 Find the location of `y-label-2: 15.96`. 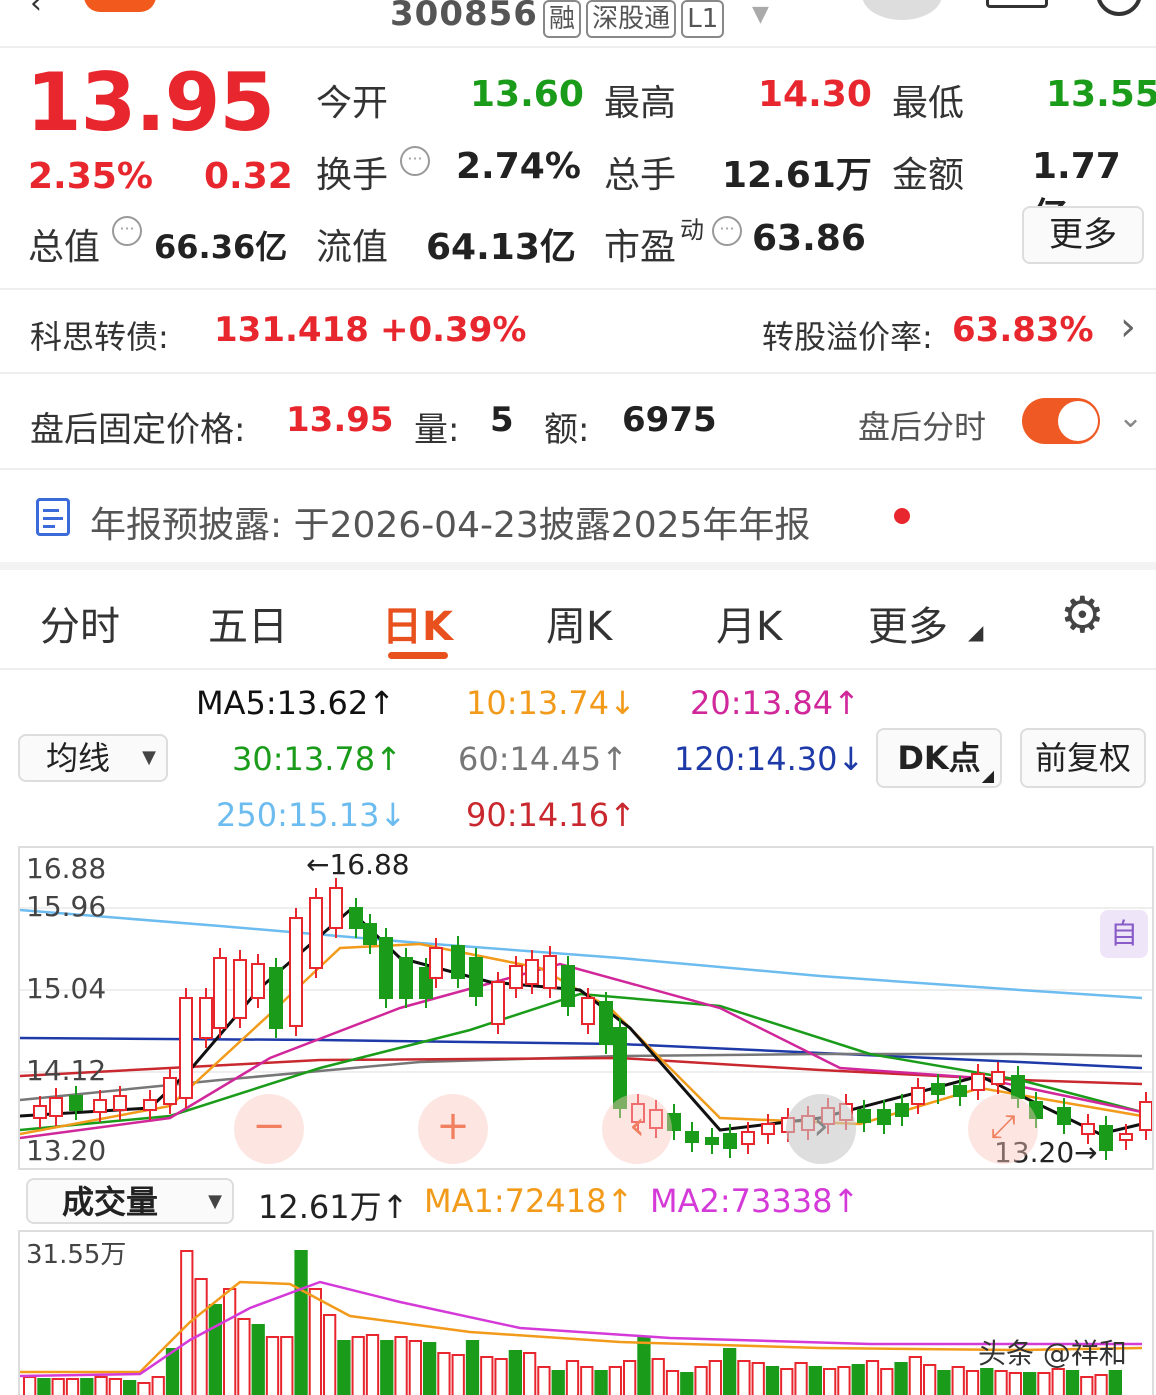

y-label-2: 15.96 is located at coordinates (66, 906).